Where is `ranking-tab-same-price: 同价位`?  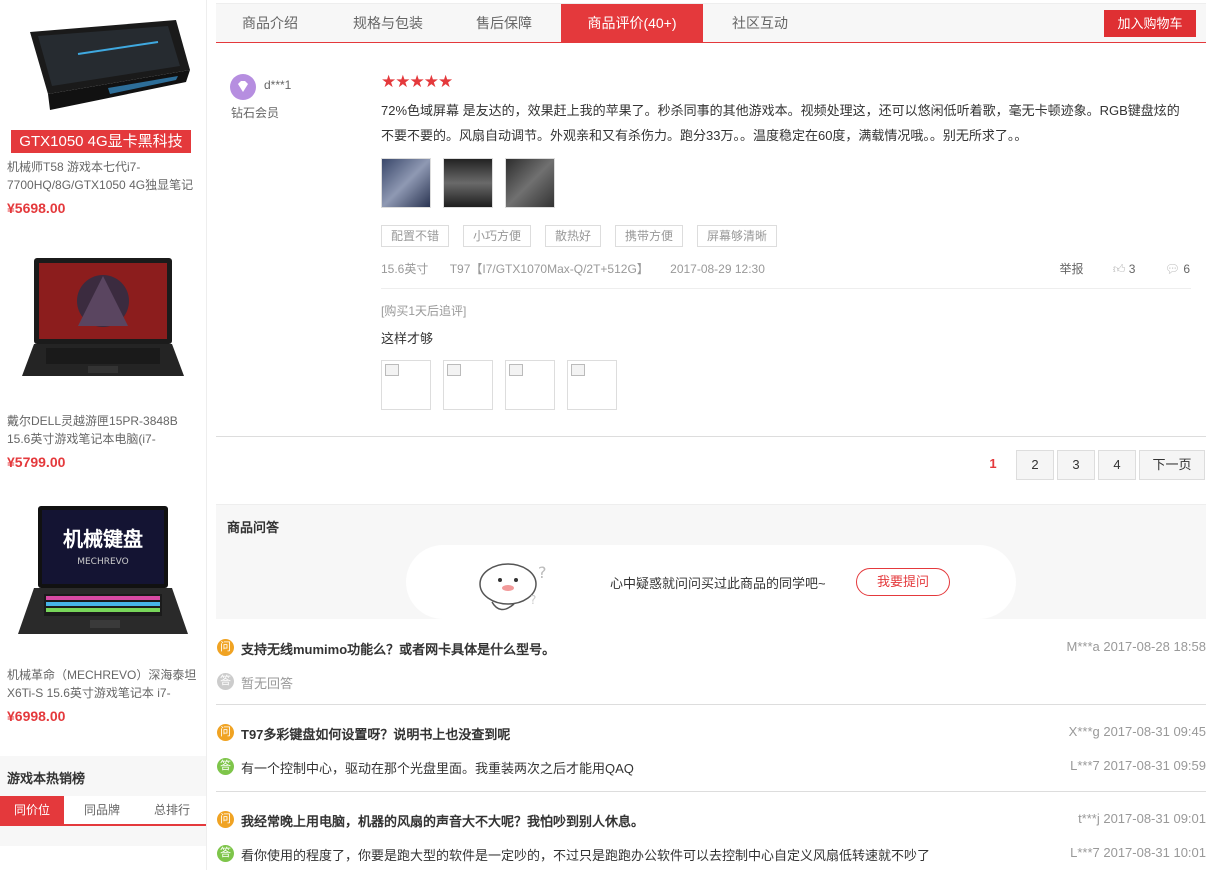 ranking-tab-same-price: 同价位 is located at coordinates (32, 810).